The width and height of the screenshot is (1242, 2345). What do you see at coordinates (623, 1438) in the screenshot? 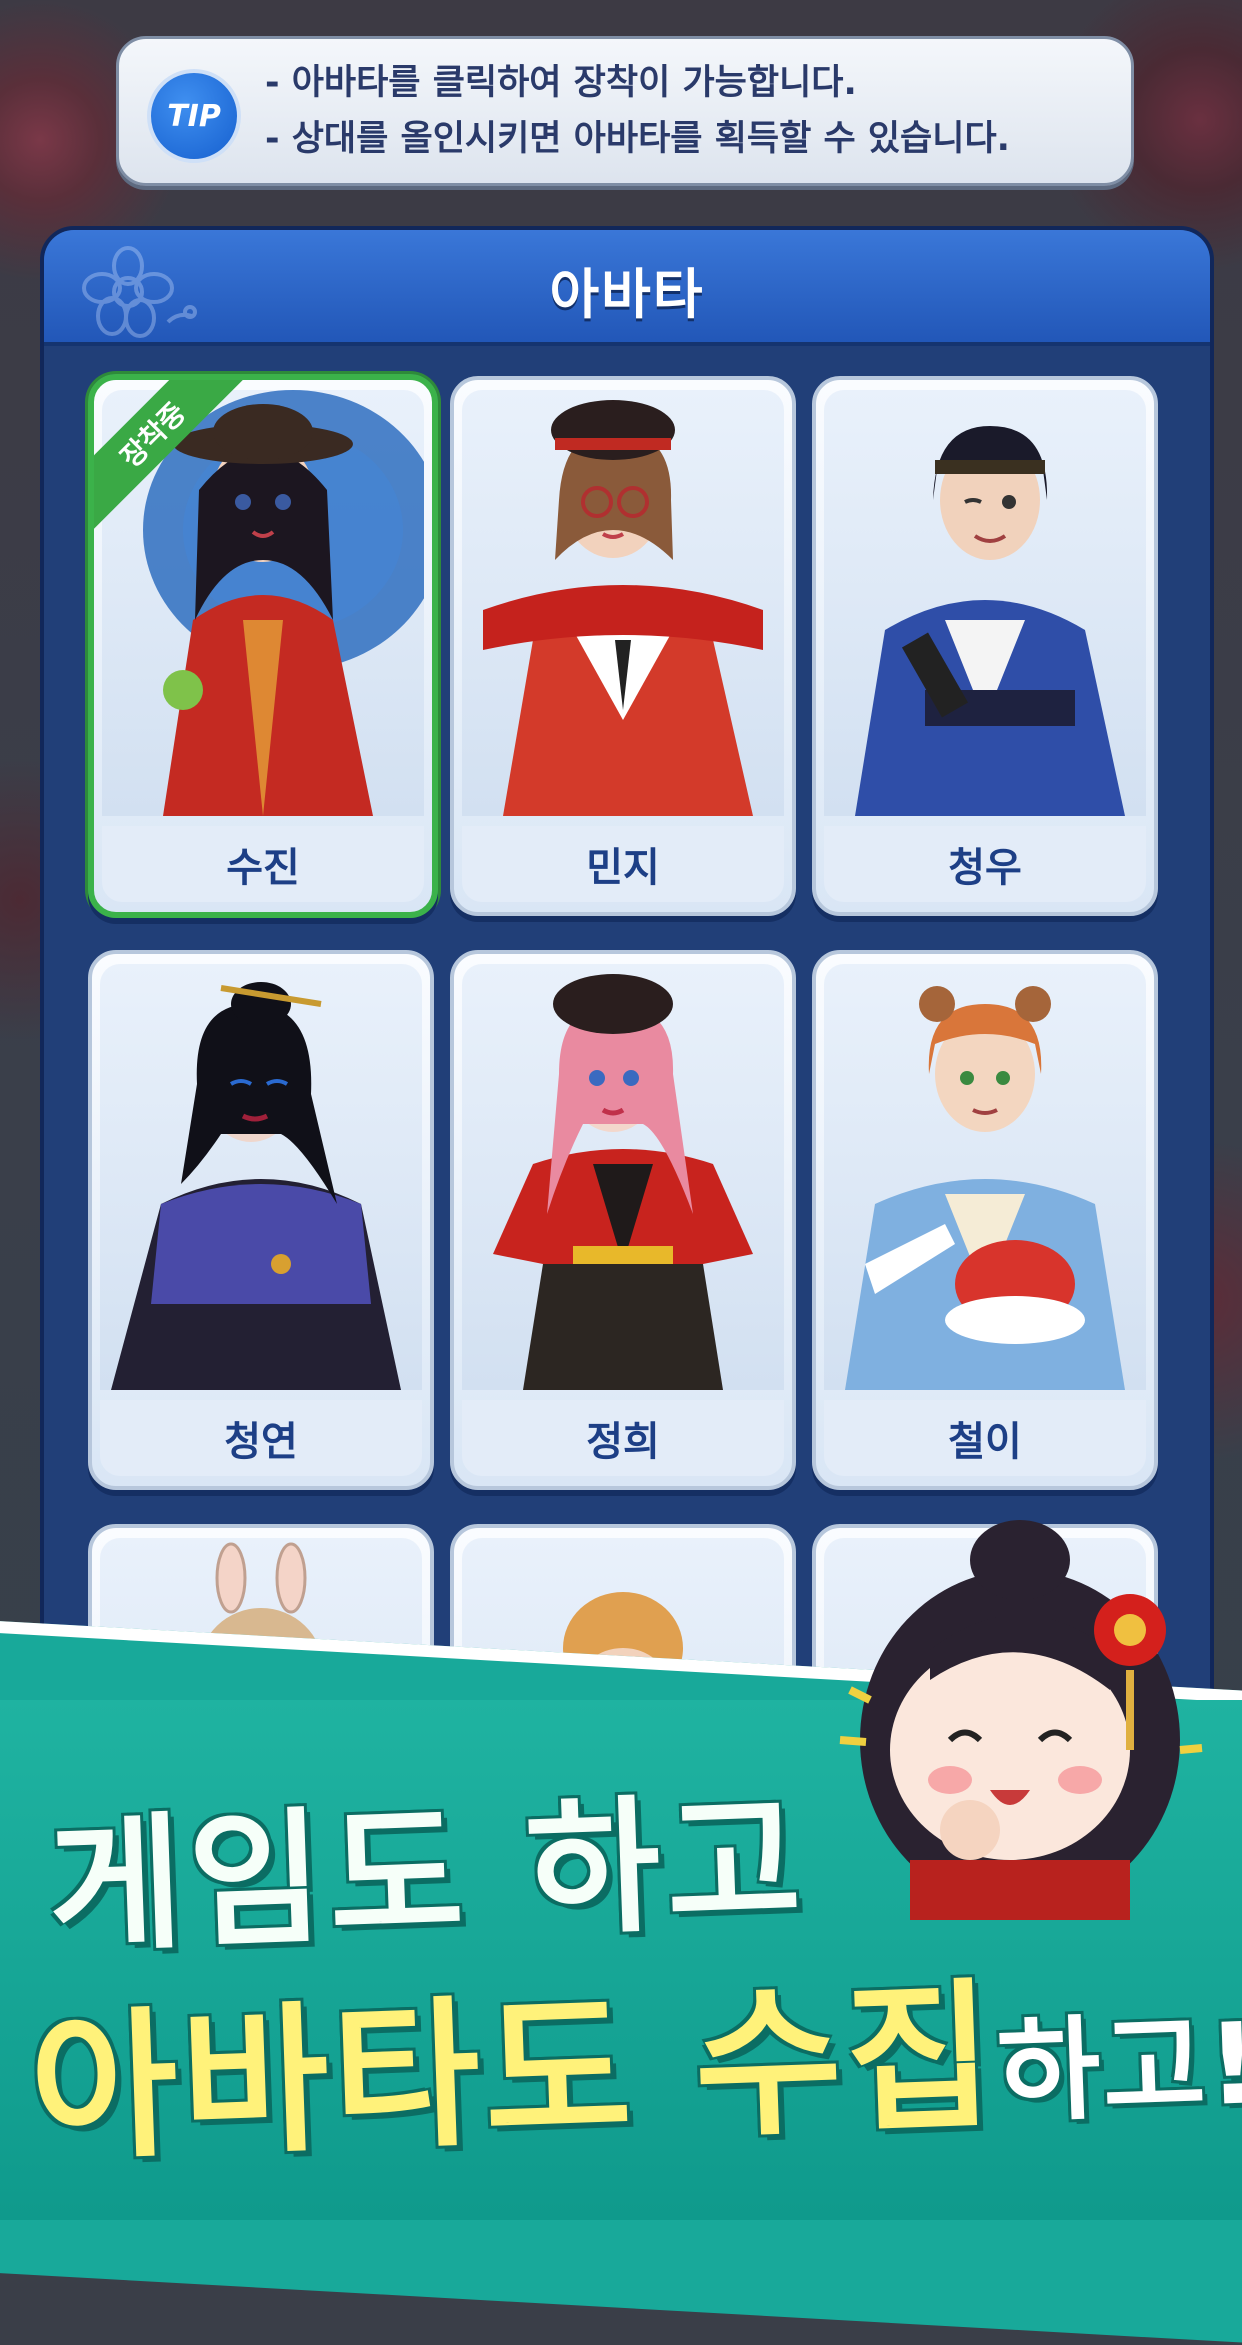
I see `avatar-name: 정희` at bounding box center [623, 1438].